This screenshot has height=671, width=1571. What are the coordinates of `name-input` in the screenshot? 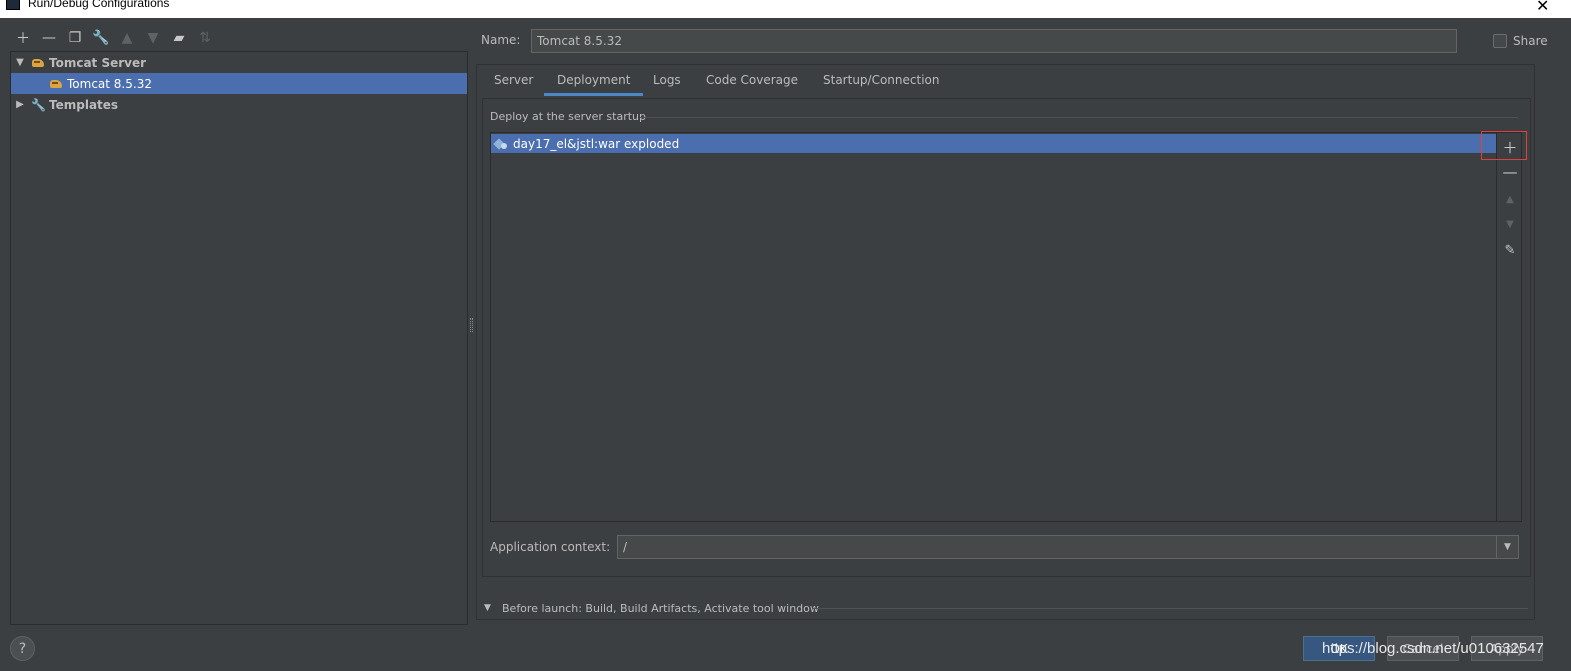 It's located at (994, 41).